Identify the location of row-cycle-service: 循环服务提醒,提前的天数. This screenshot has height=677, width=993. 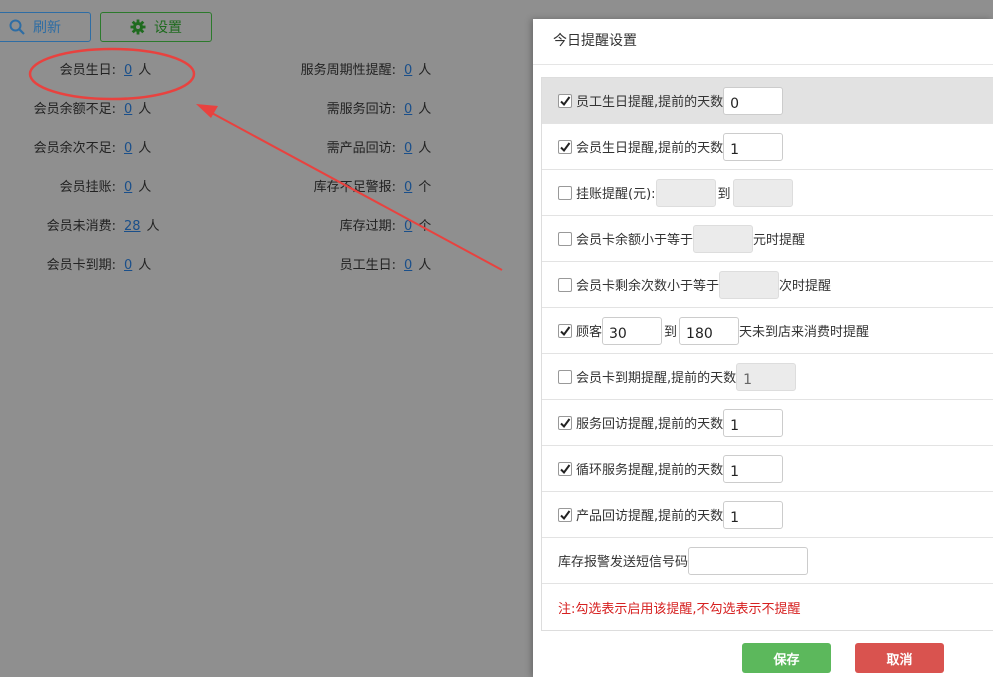
(767, 469).